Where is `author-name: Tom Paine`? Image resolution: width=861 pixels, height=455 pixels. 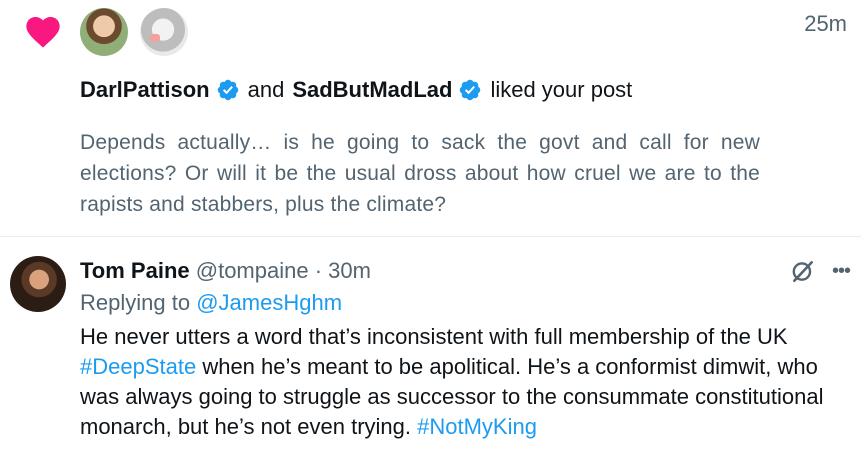 author-name: Tom Paine is located at coordinates (135, 270).